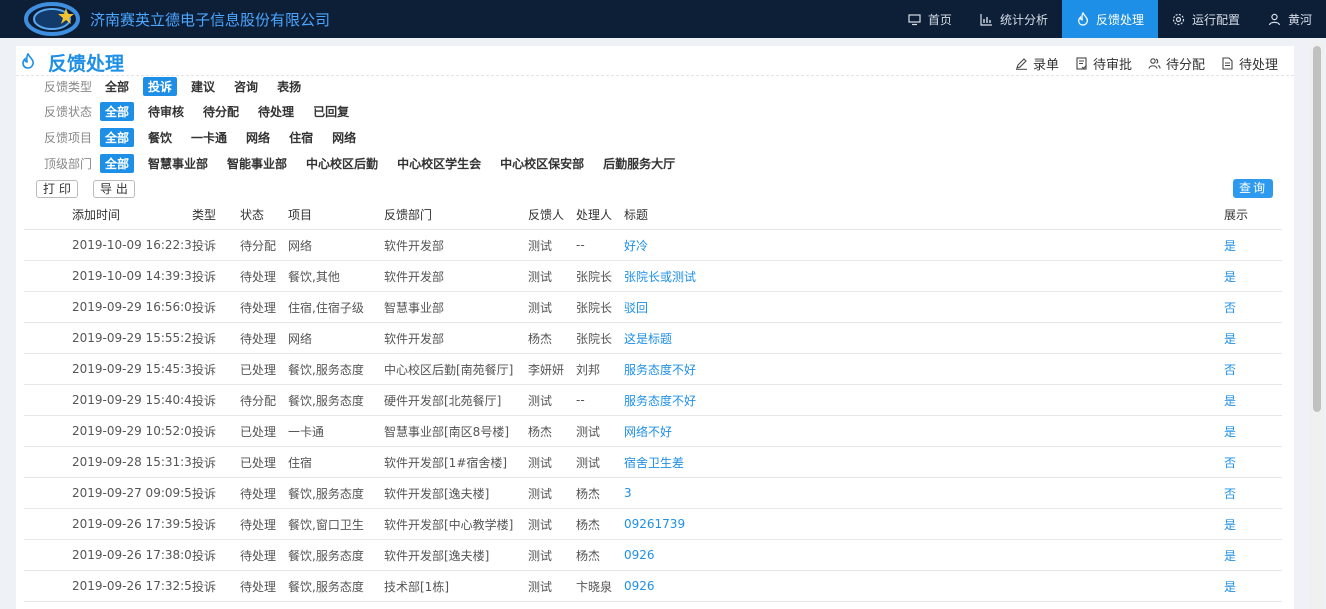 The height and width of the screenshot is (609, 1326). What do you see at coordinates (114, 189) in the screenshot?
I see `export-button: 导 出` at bounding box center [114, 189].